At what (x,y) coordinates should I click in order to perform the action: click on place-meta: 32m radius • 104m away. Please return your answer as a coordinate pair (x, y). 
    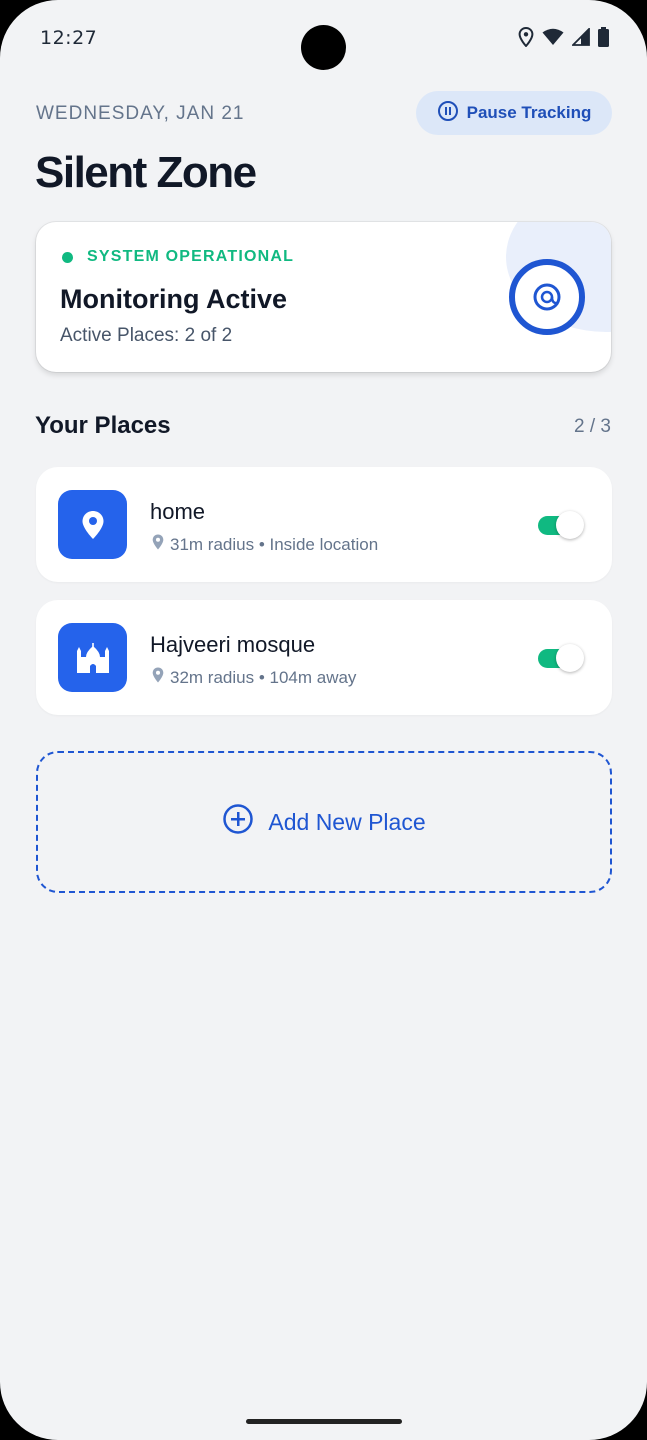
    Looking at the image, I should click on (254, 677).